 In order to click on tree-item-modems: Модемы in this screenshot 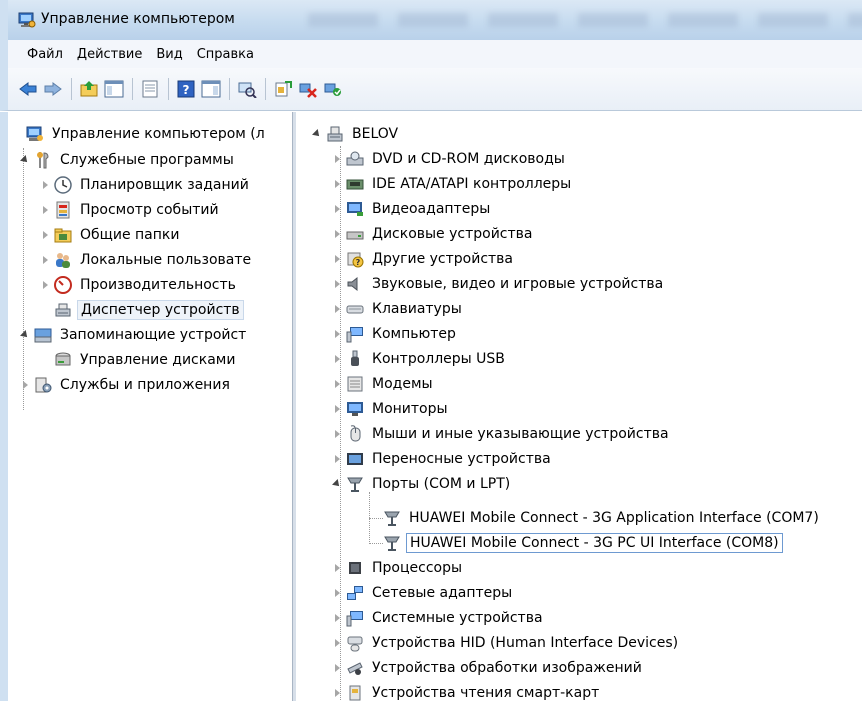, I will do `click(383, 384)`.